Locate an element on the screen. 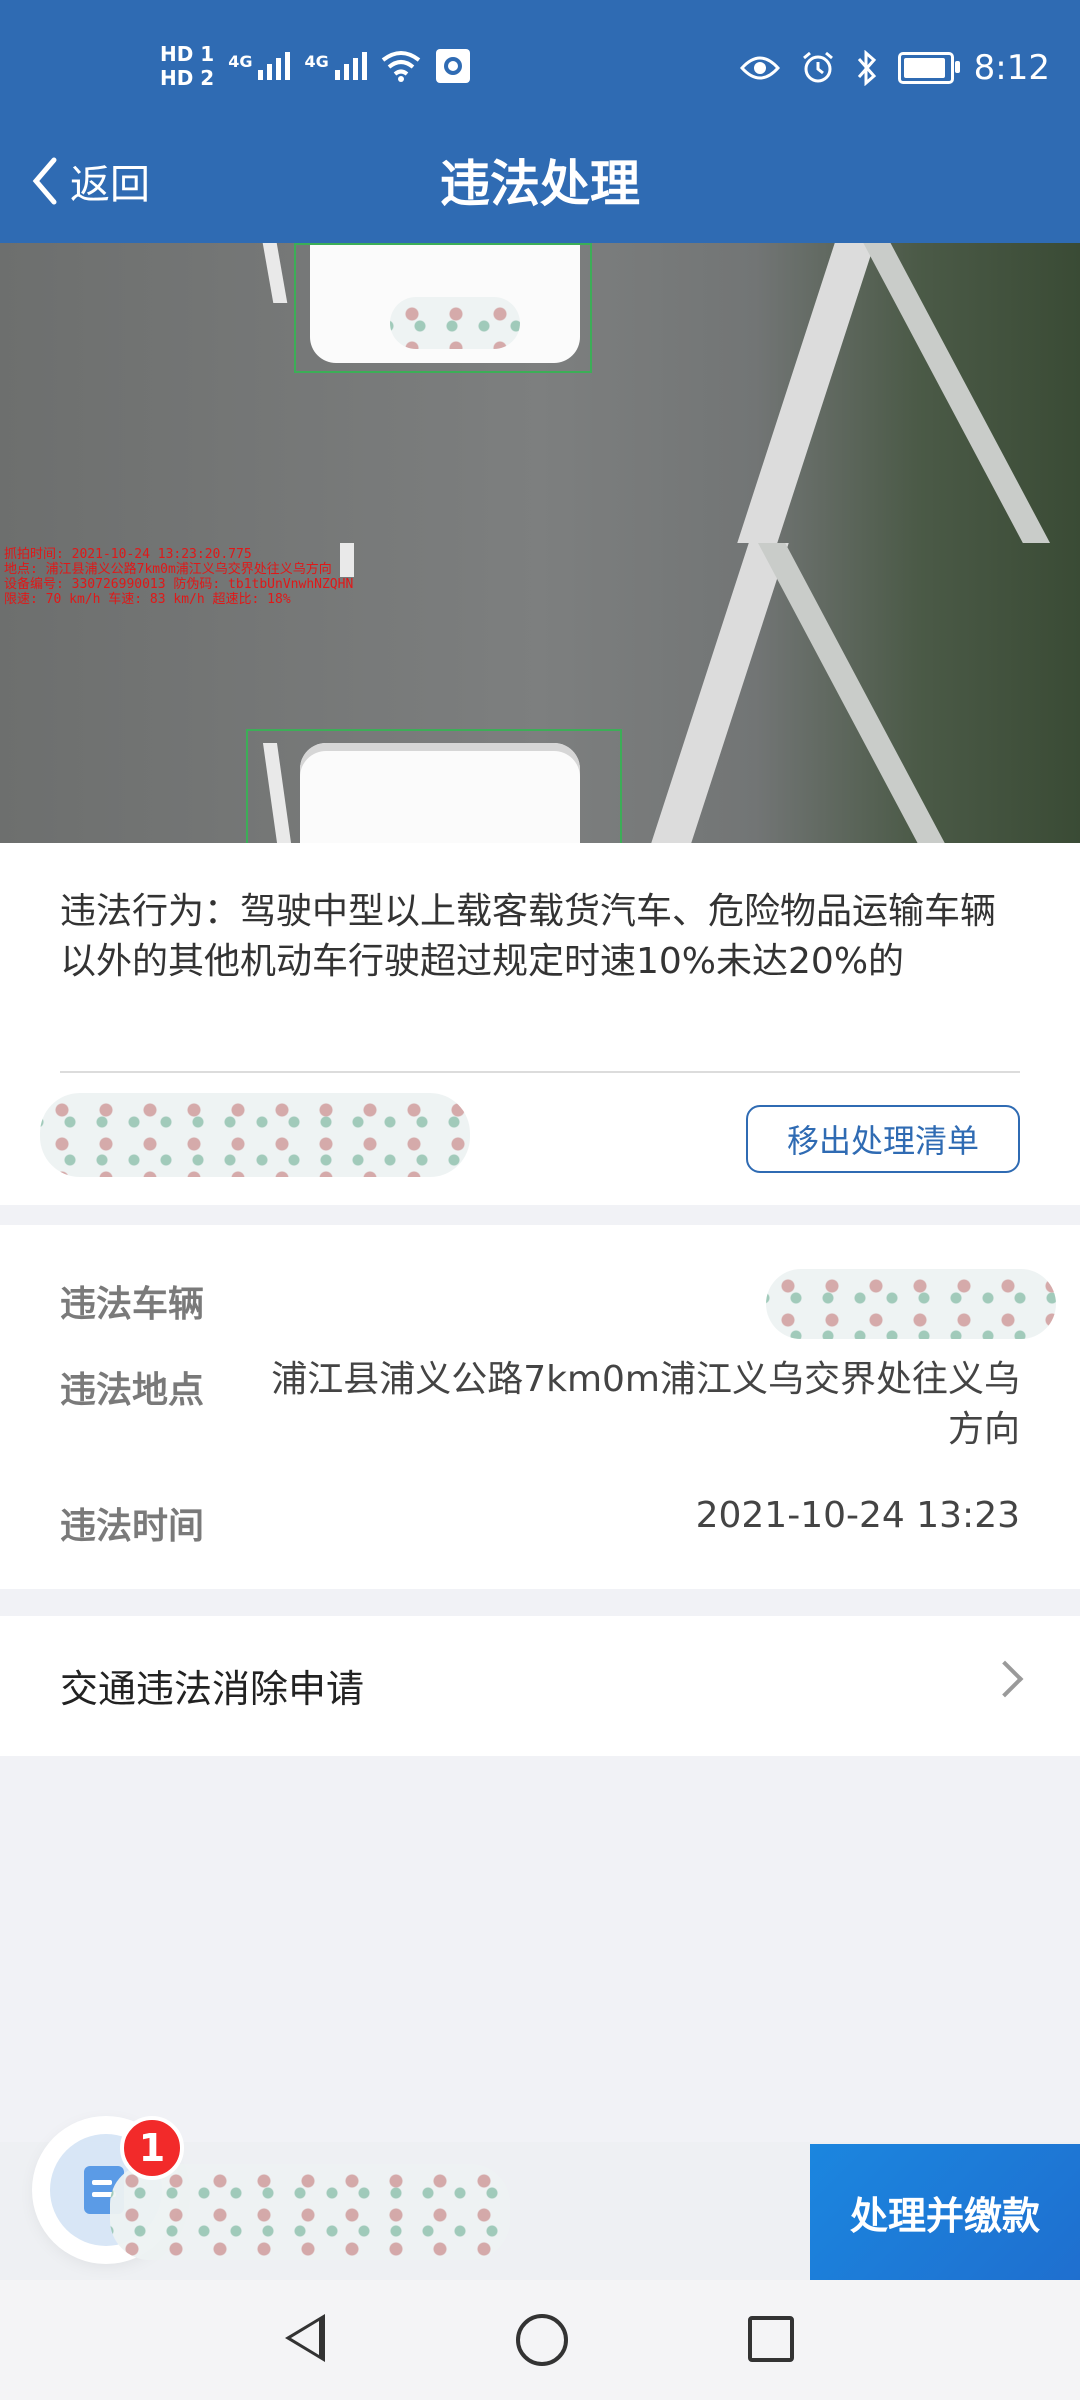  status-right: 8:12 is located at coordinates (894, 68).